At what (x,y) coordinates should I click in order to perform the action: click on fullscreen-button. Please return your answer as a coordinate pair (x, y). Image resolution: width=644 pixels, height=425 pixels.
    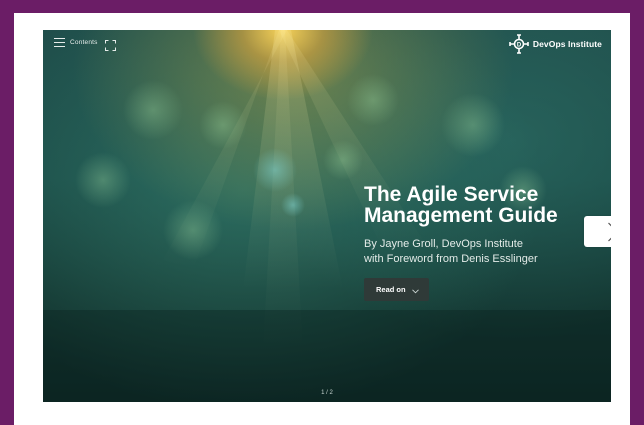
    Looking at the image, I should click on (110, 44).